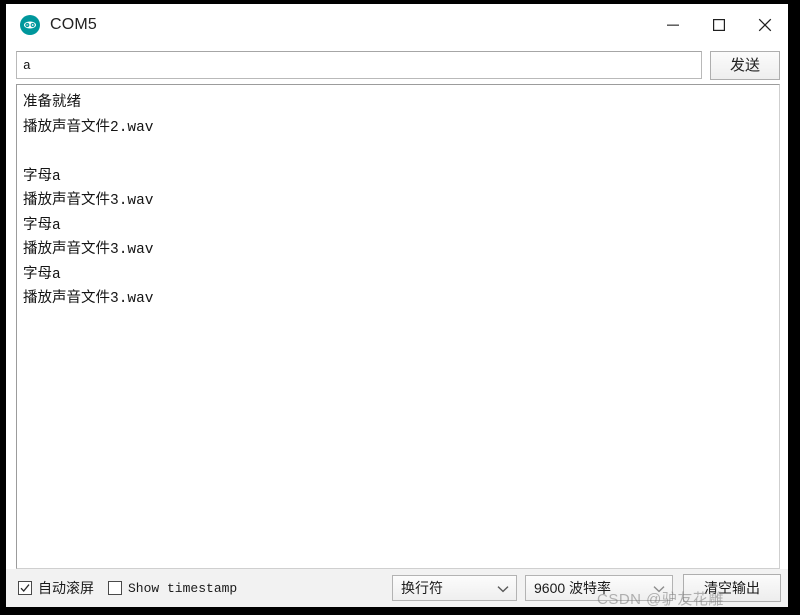  Describe the element at coordinates (422, 588) in the screenshot. I see `line-ending-value: 换行符` at that location.